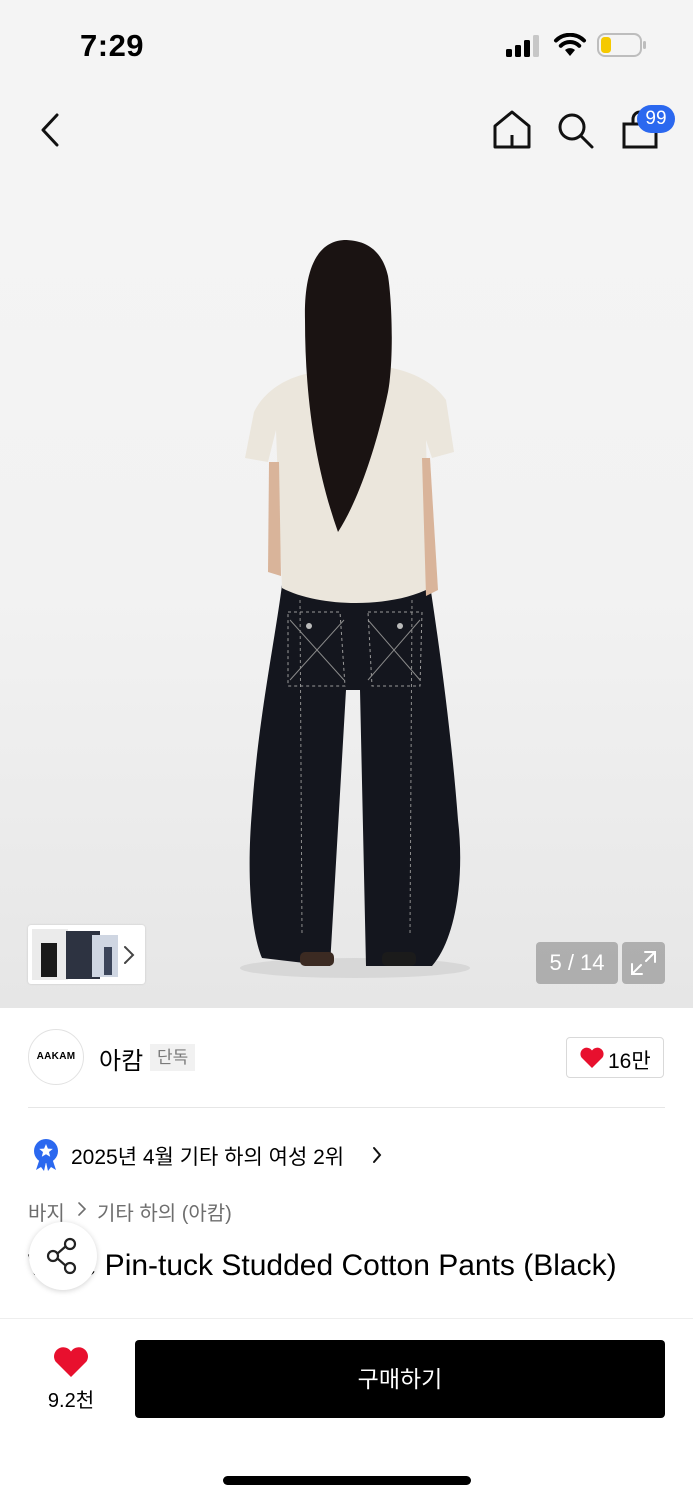 The image size is (693, 1501). I want to click on wifi-icon, so click(570, 45).